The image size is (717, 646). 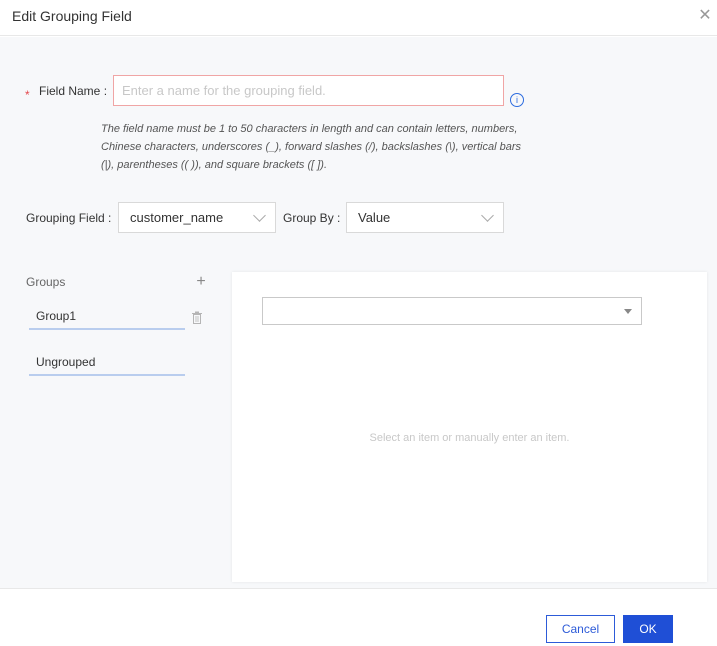 What do you see at coordinates (374, 217) in the screenshot?
I see `group-by-value: Value` at bounding box center [374, 217].